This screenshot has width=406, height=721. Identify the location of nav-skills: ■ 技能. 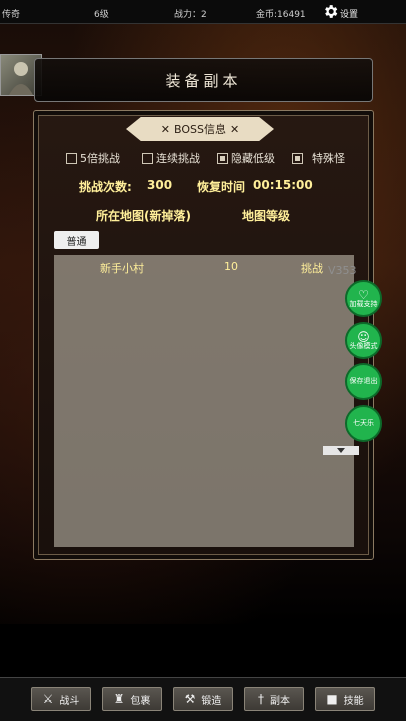
(345, 699).